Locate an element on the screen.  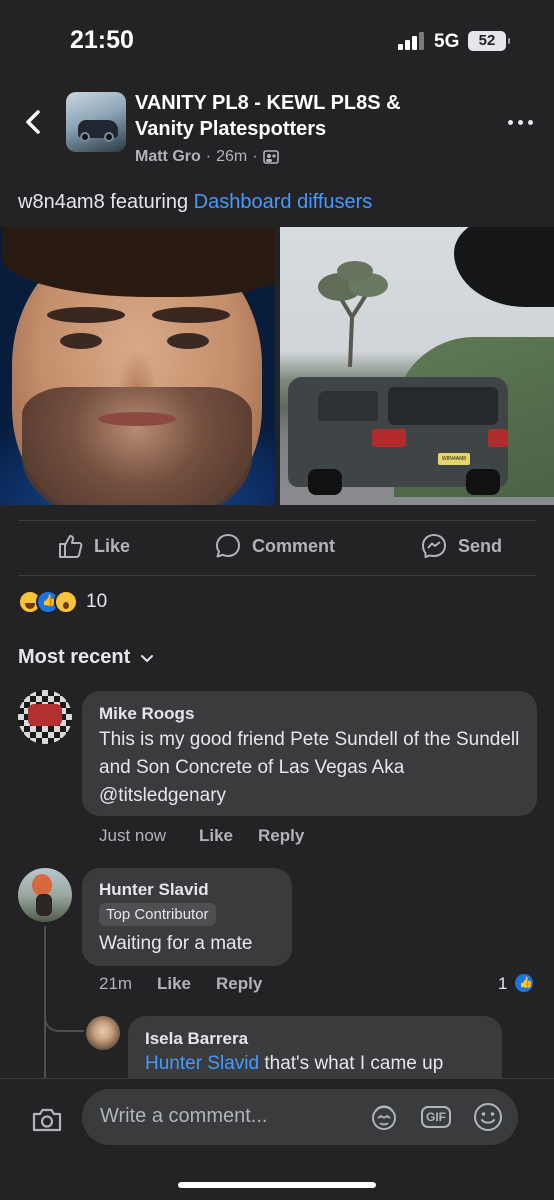
avatar-sticker-button is located at coordinates (384, 1117).